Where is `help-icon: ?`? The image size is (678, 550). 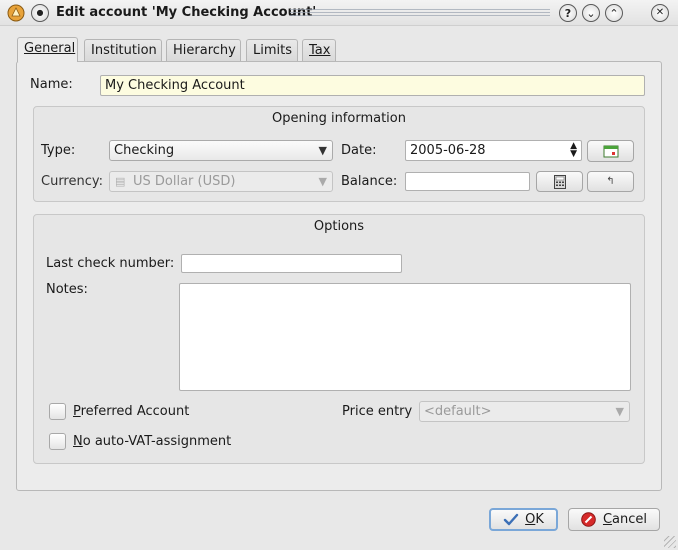
help-icon: ? is located at coordinates (568, 13).